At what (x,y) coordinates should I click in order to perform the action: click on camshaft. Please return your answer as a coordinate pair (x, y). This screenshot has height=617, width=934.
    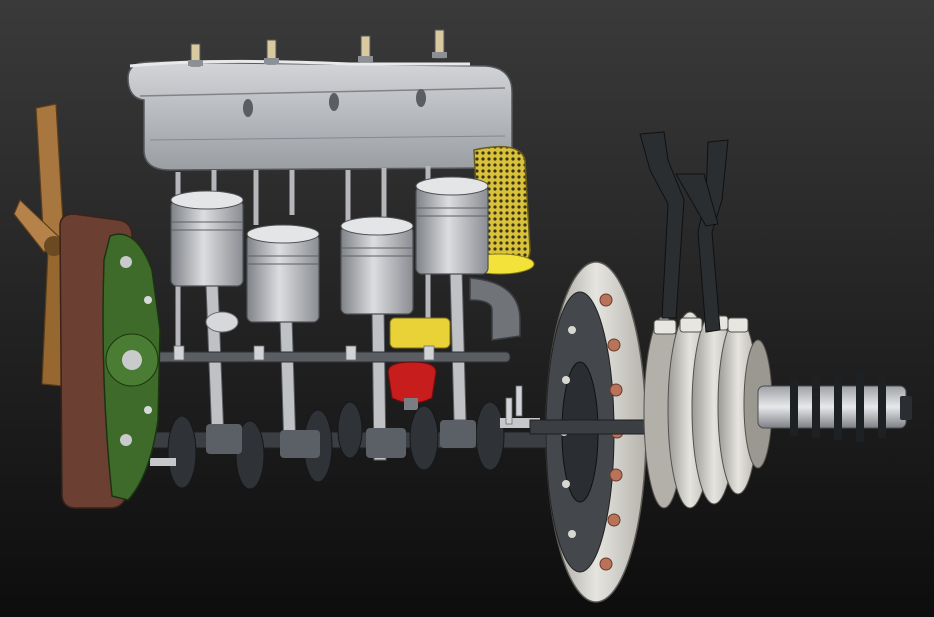
    Looking at the image, I should click on (330, 357).